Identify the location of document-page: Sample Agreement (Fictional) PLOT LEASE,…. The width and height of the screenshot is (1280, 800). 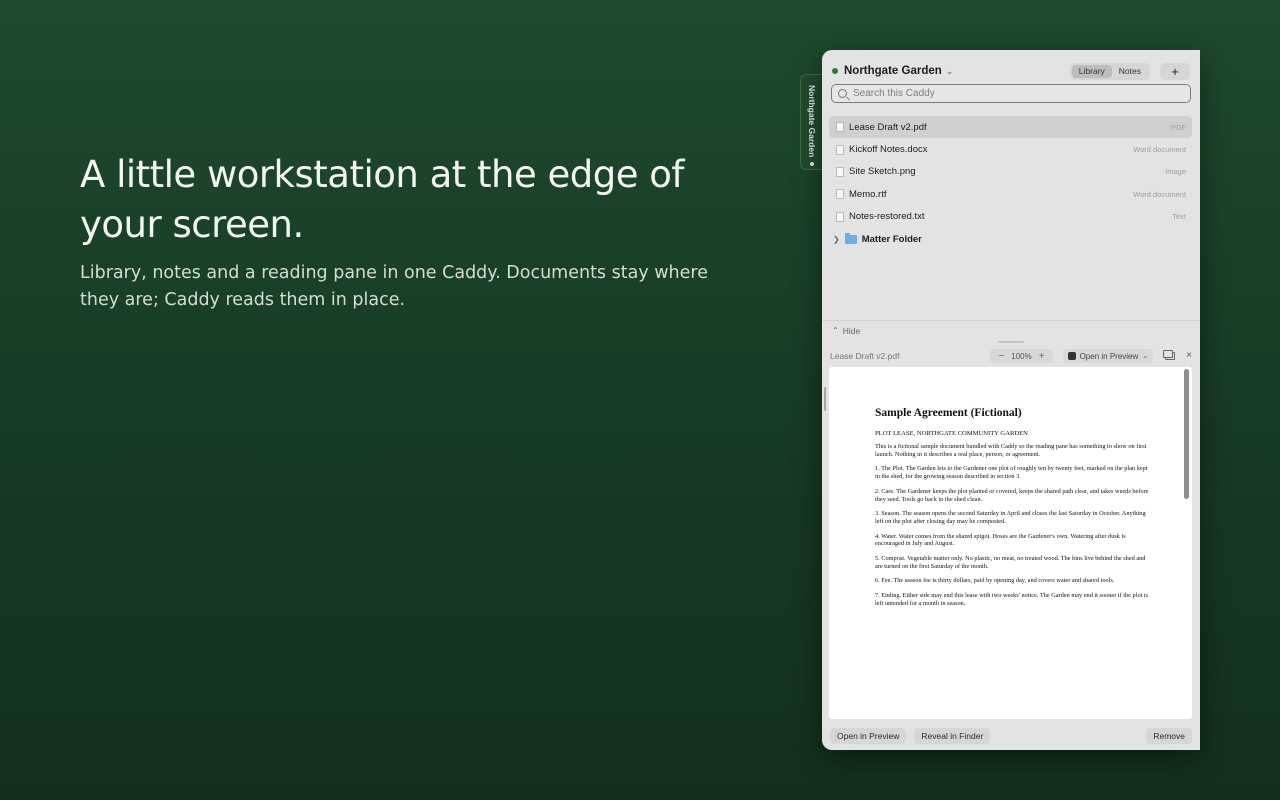
(1012, 510).